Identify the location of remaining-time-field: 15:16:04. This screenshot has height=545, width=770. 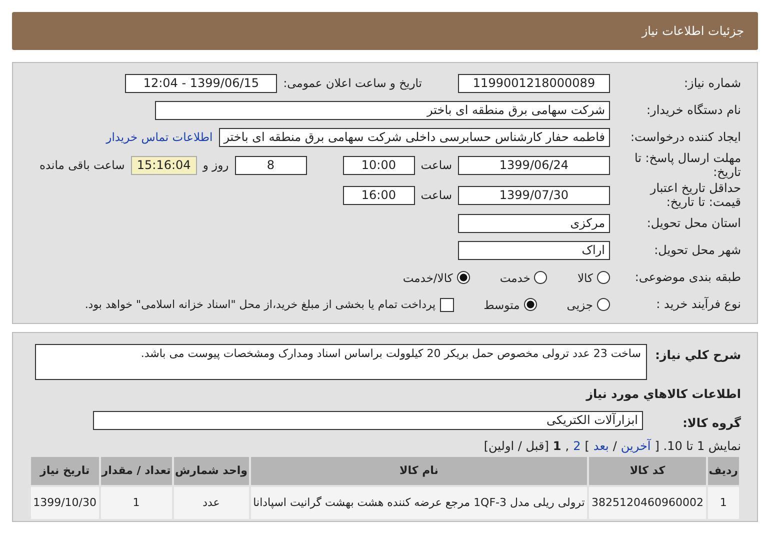
(163, 165).